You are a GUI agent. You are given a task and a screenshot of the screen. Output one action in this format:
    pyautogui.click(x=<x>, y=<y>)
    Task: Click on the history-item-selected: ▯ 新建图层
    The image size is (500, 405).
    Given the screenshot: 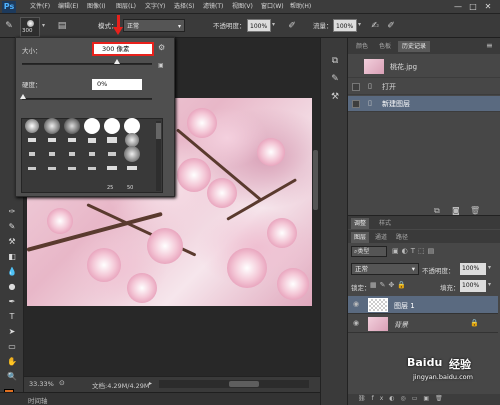 What is the action you would take?
    pyautogui.click(x=424, y=104)
    